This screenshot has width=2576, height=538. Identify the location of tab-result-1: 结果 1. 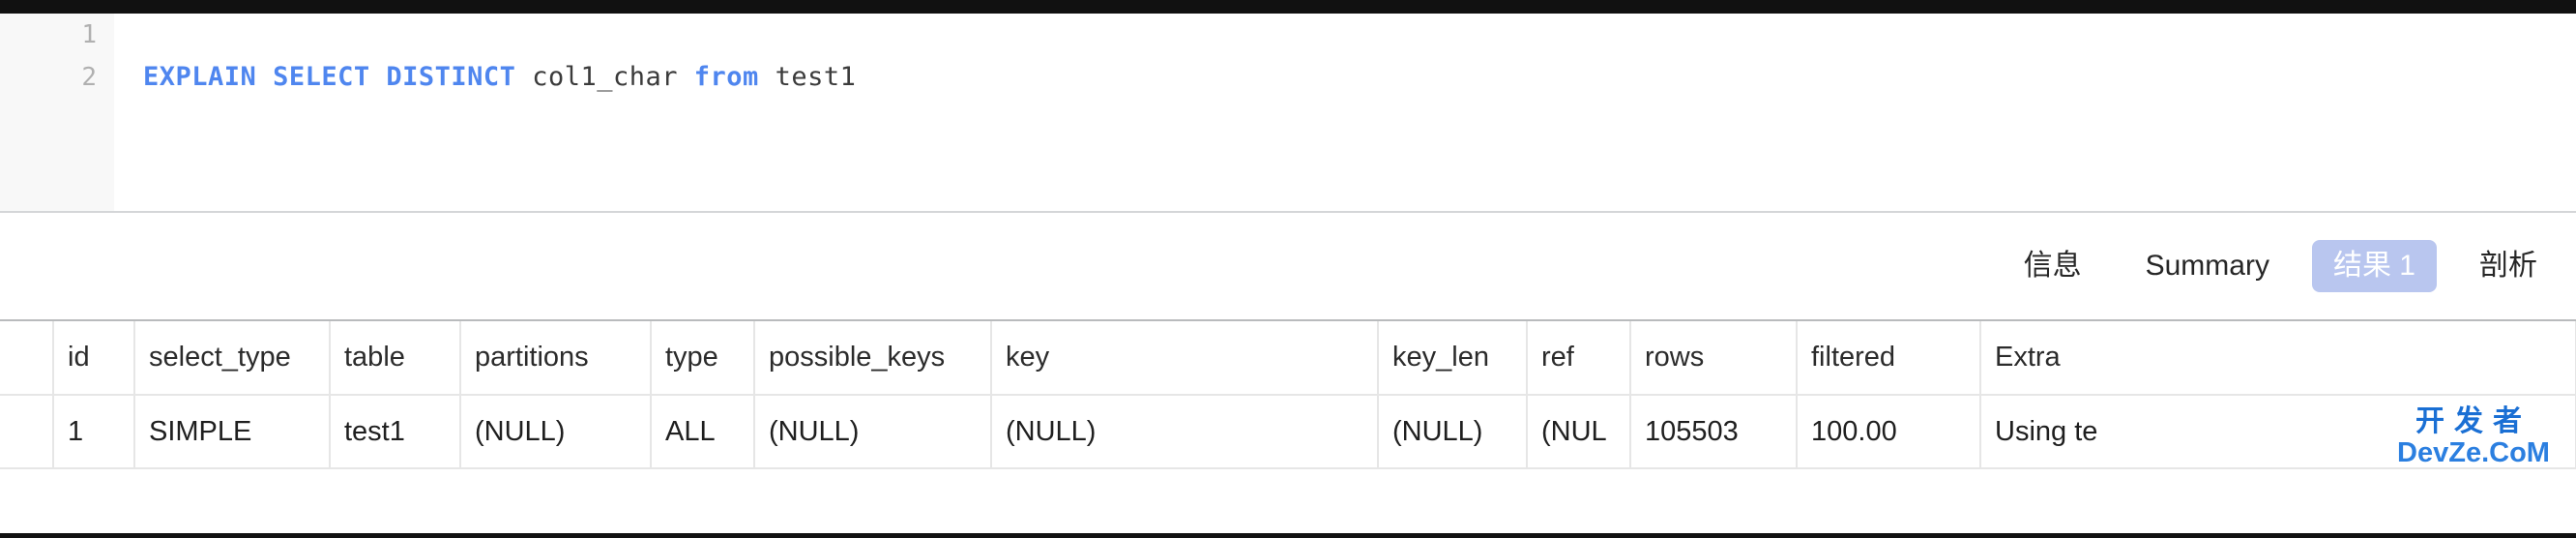
(2374, 266).